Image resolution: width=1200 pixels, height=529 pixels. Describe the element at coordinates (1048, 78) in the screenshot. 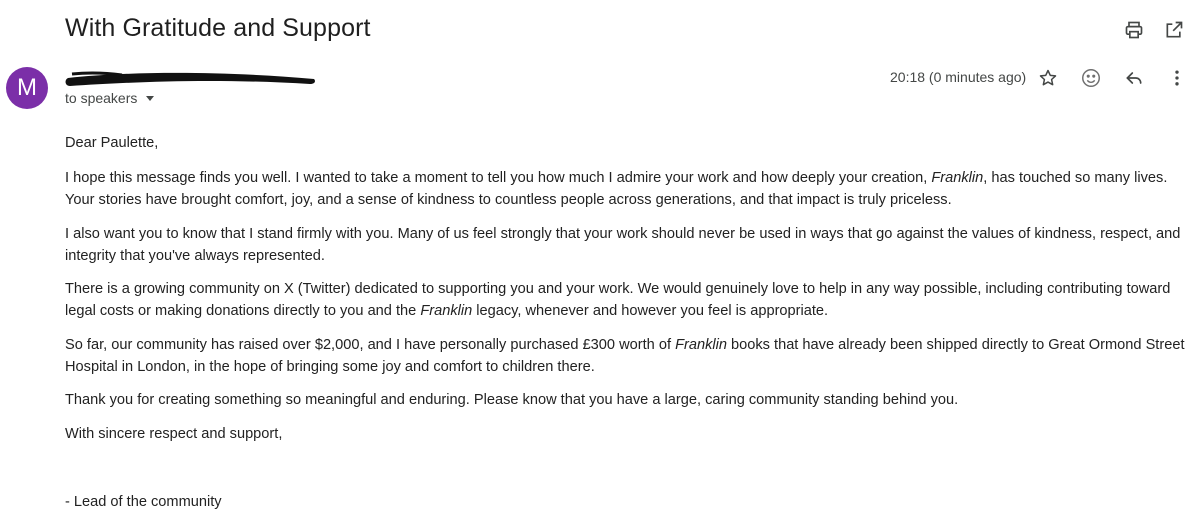

I see `star-icon` at that location.